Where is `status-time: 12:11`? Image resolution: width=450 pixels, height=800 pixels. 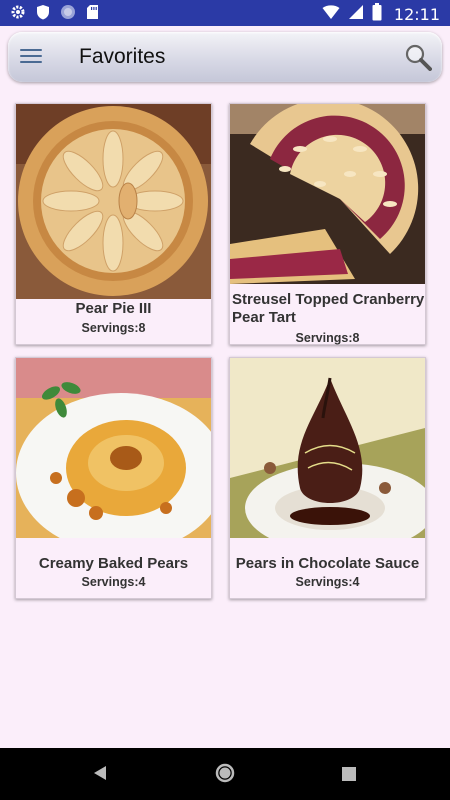 status-time: 12:11 is located at coordinates (416, 14).